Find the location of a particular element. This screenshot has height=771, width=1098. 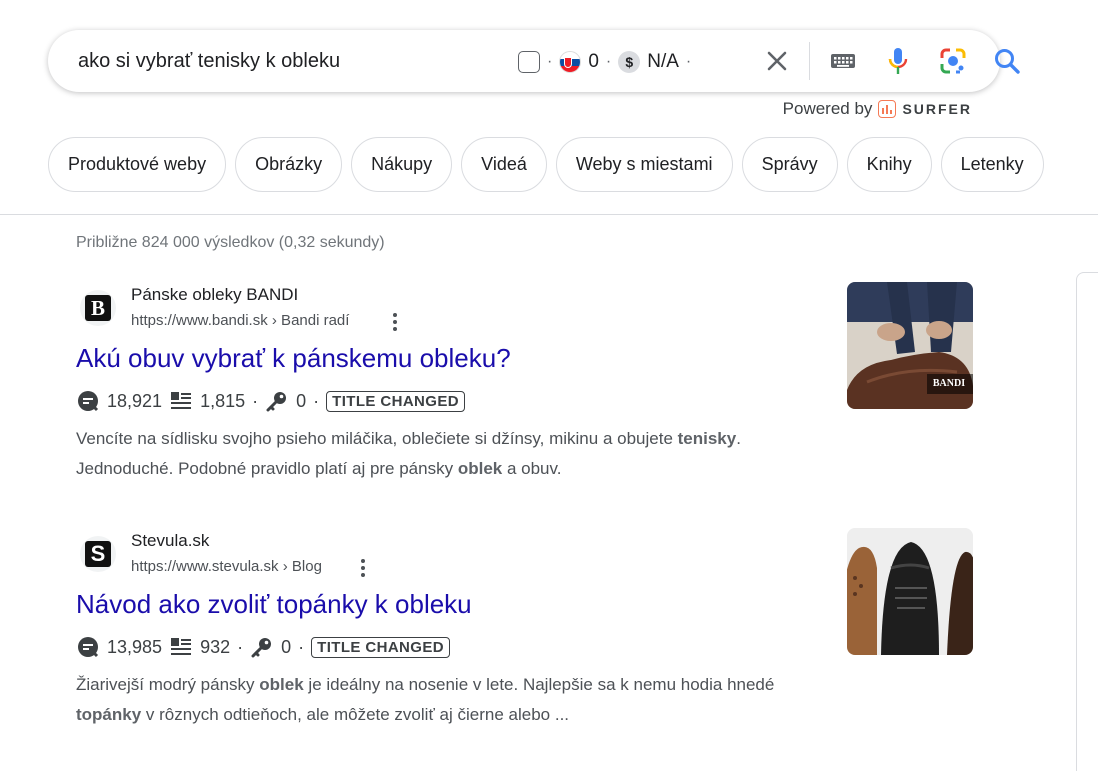

snippet-highlight: tenisky is located at coordinates (707, 438).